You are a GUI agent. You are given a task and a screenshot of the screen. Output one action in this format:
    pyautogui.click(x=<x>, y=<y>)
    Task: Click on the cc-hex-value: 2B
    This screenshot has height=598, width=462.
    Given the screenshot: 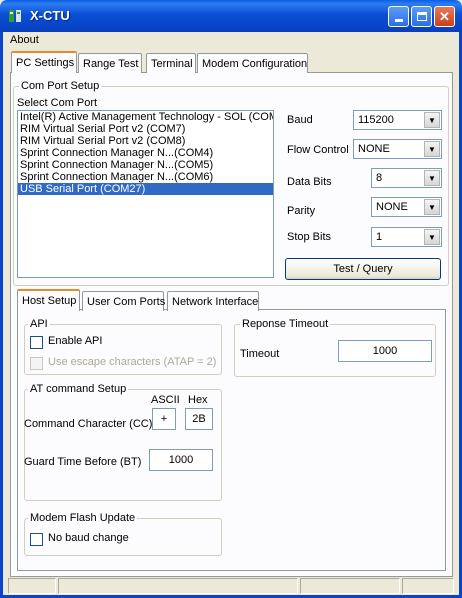 What is the action you would take?
    pyautogui.click(x=199, y=419)
    